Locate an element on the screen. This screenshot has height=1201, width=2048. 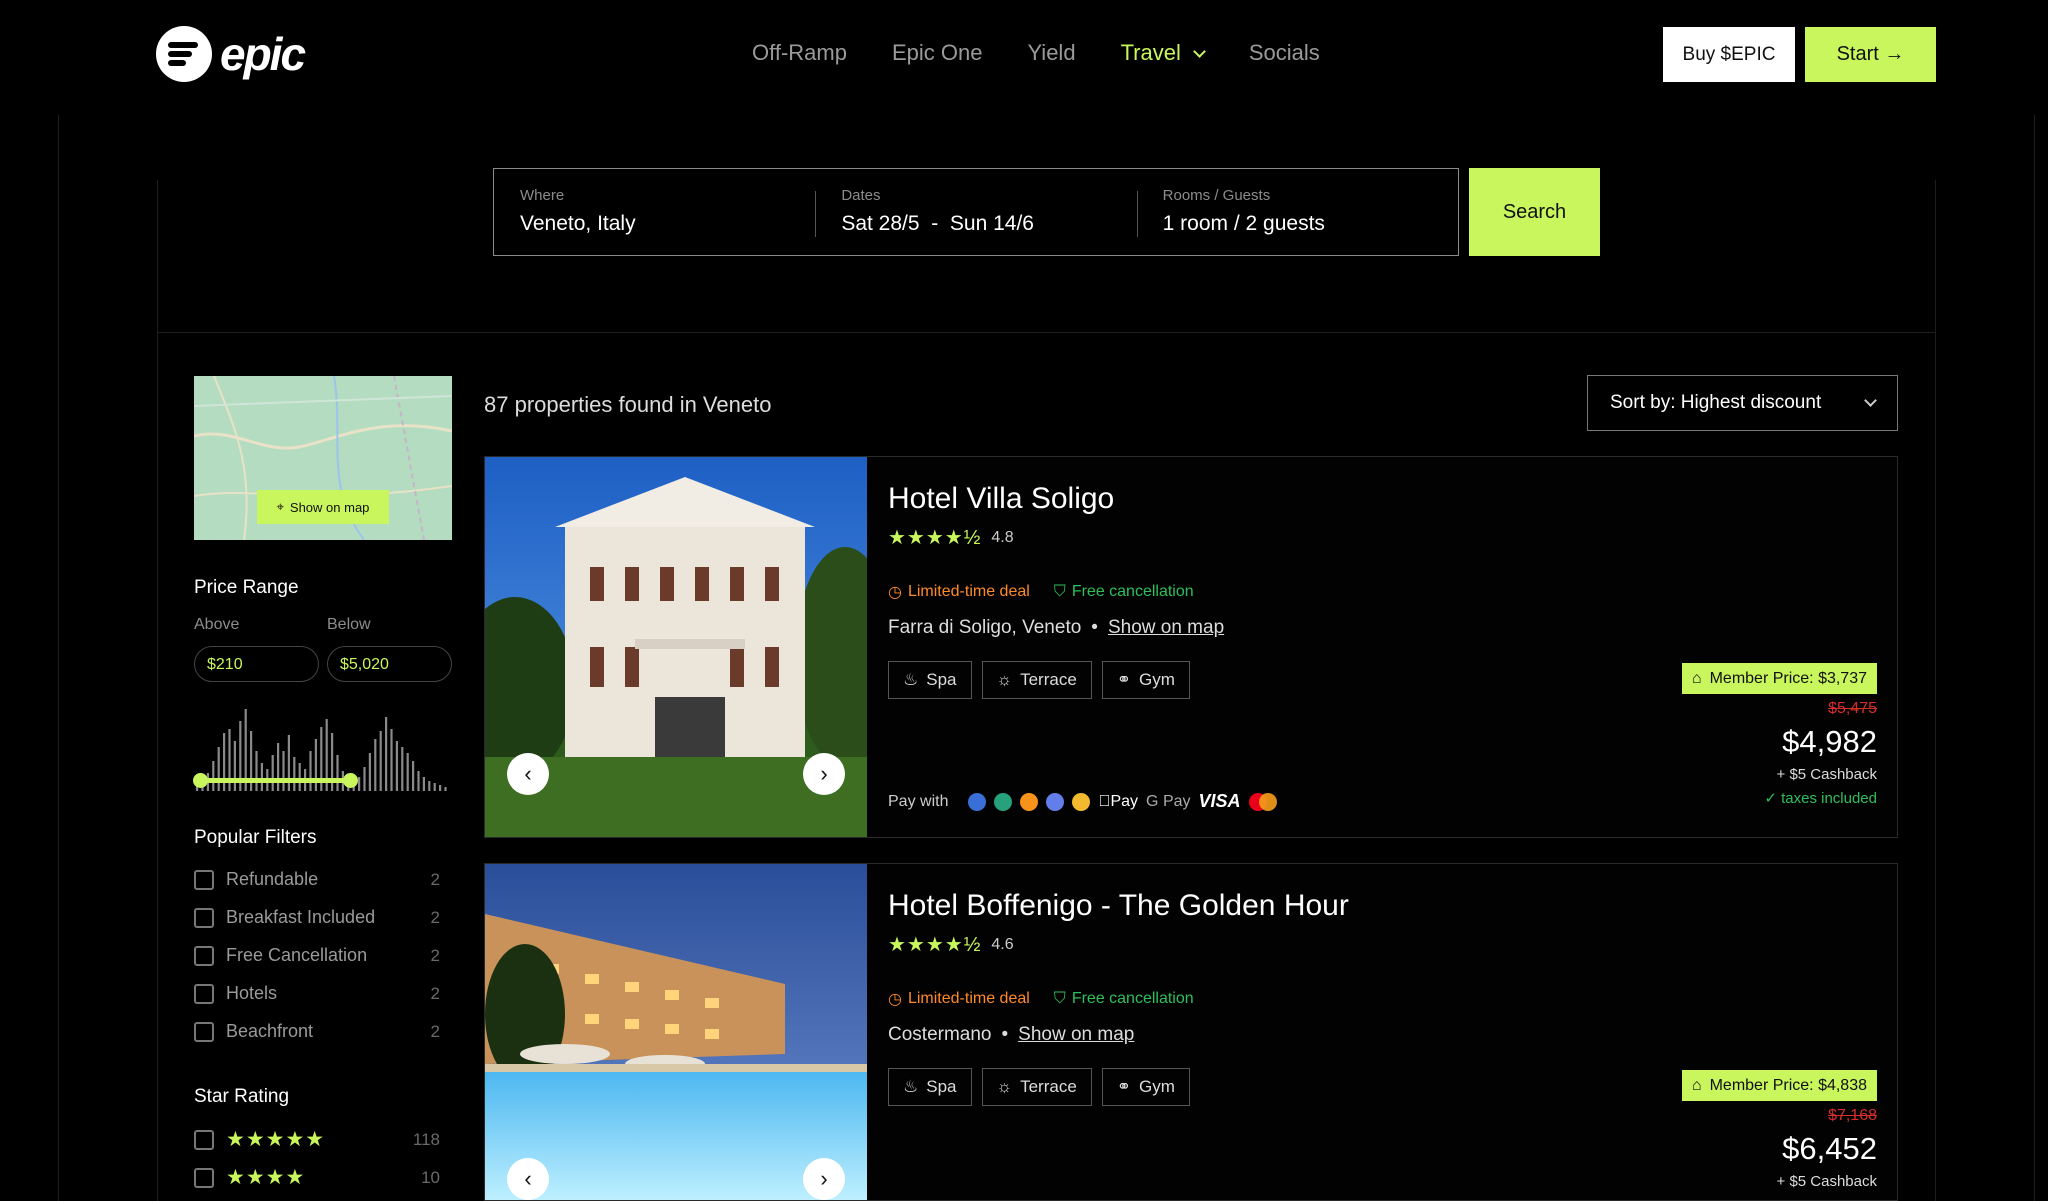
bitcoin-icon is located at coordinates (1029, 801).